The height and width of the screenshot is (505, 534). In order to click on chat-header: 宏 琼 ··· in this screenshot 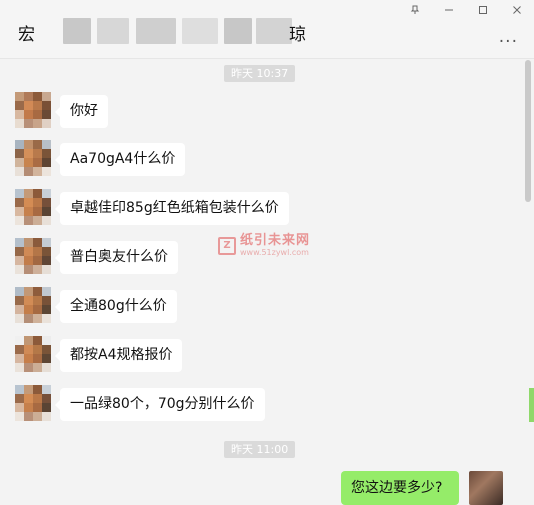, I will do `click(267, 29)`.